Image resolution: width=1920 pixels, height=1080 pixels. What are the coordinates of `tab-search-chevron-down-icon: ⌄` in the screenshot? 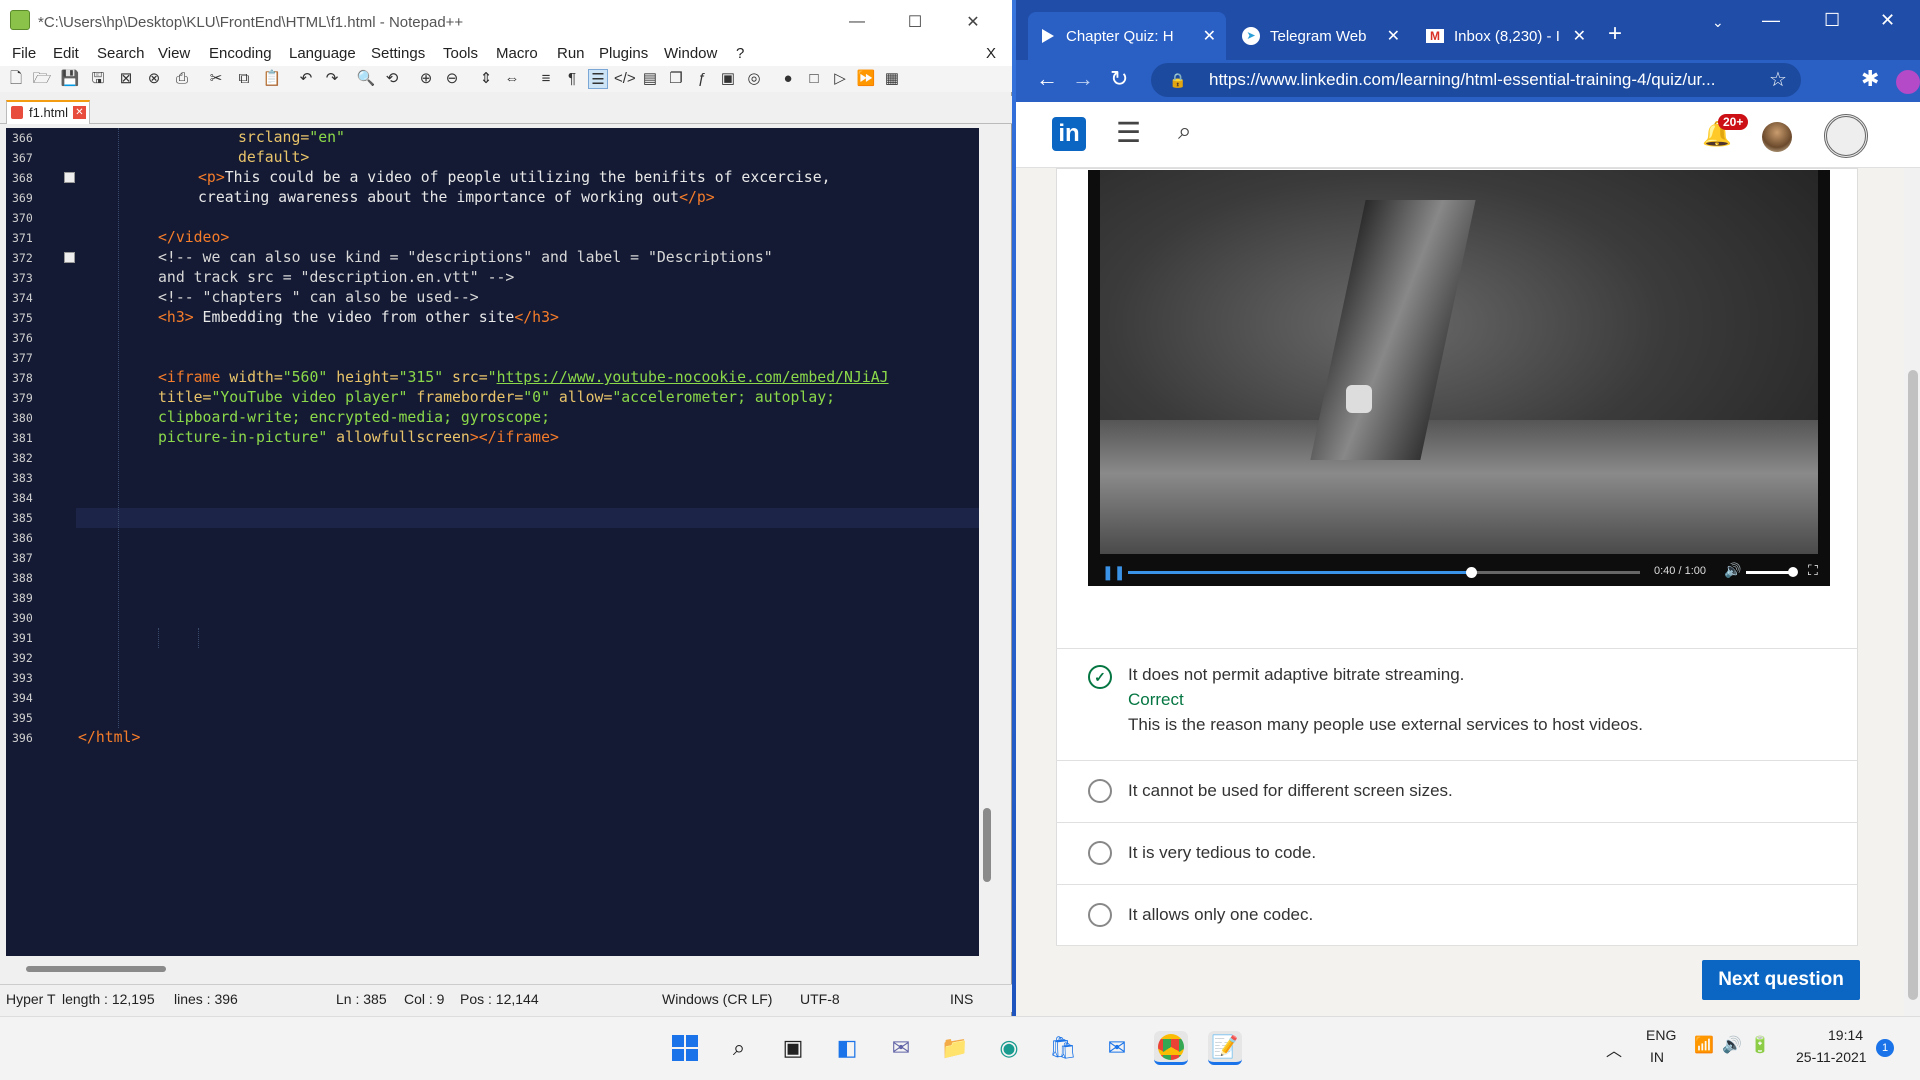 It's located at (1718, 22).